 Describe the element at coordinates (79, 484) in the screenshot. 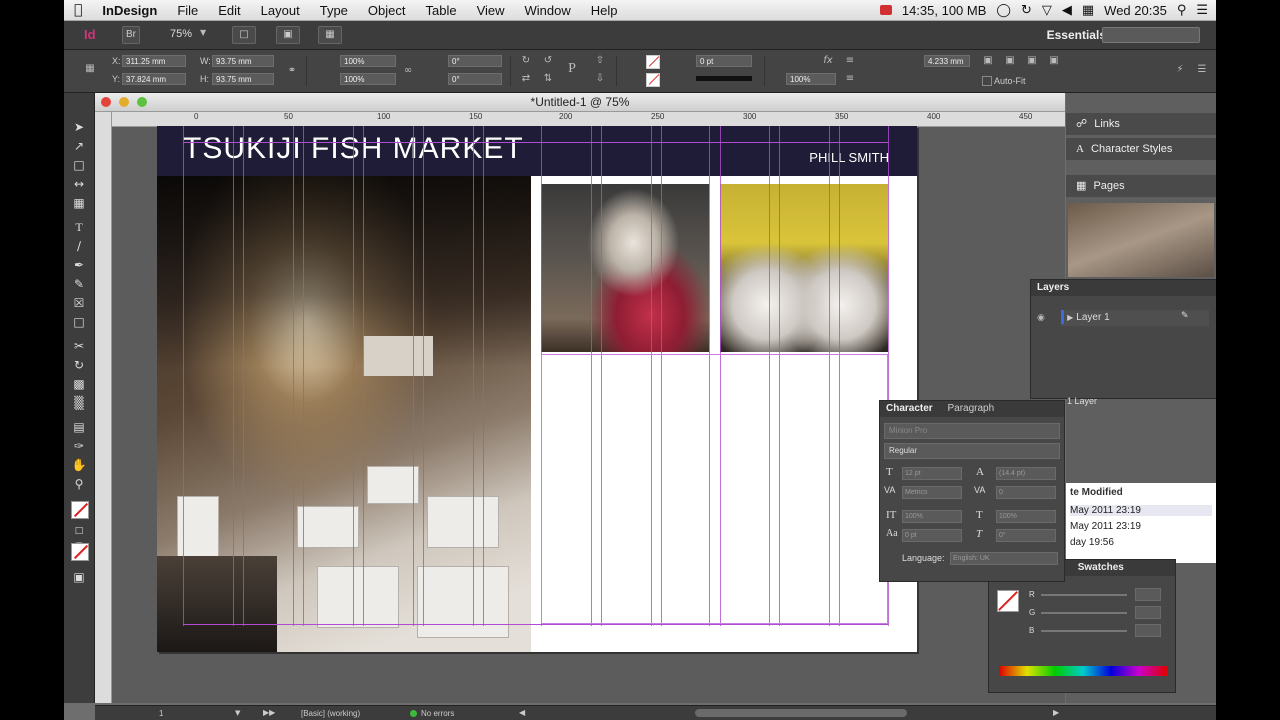

I see `zoom-tool-icon: ⚲` at that location.